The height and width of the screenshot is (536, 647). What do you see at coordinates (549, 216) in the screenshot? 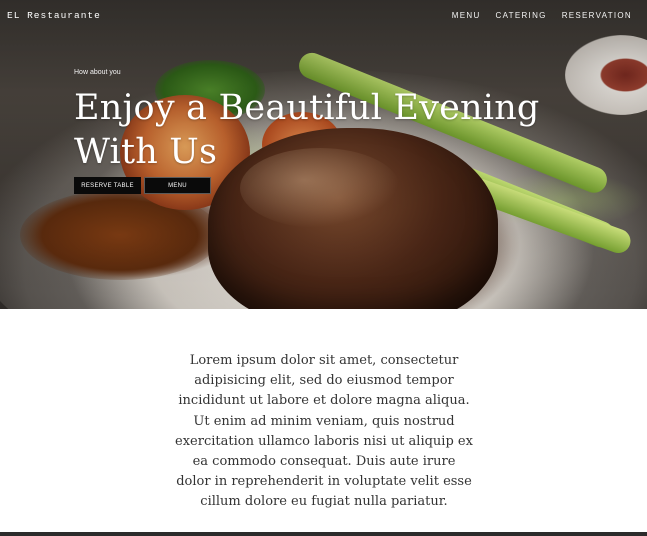
I see `asparagus-image` at bounding box center [549, 216].